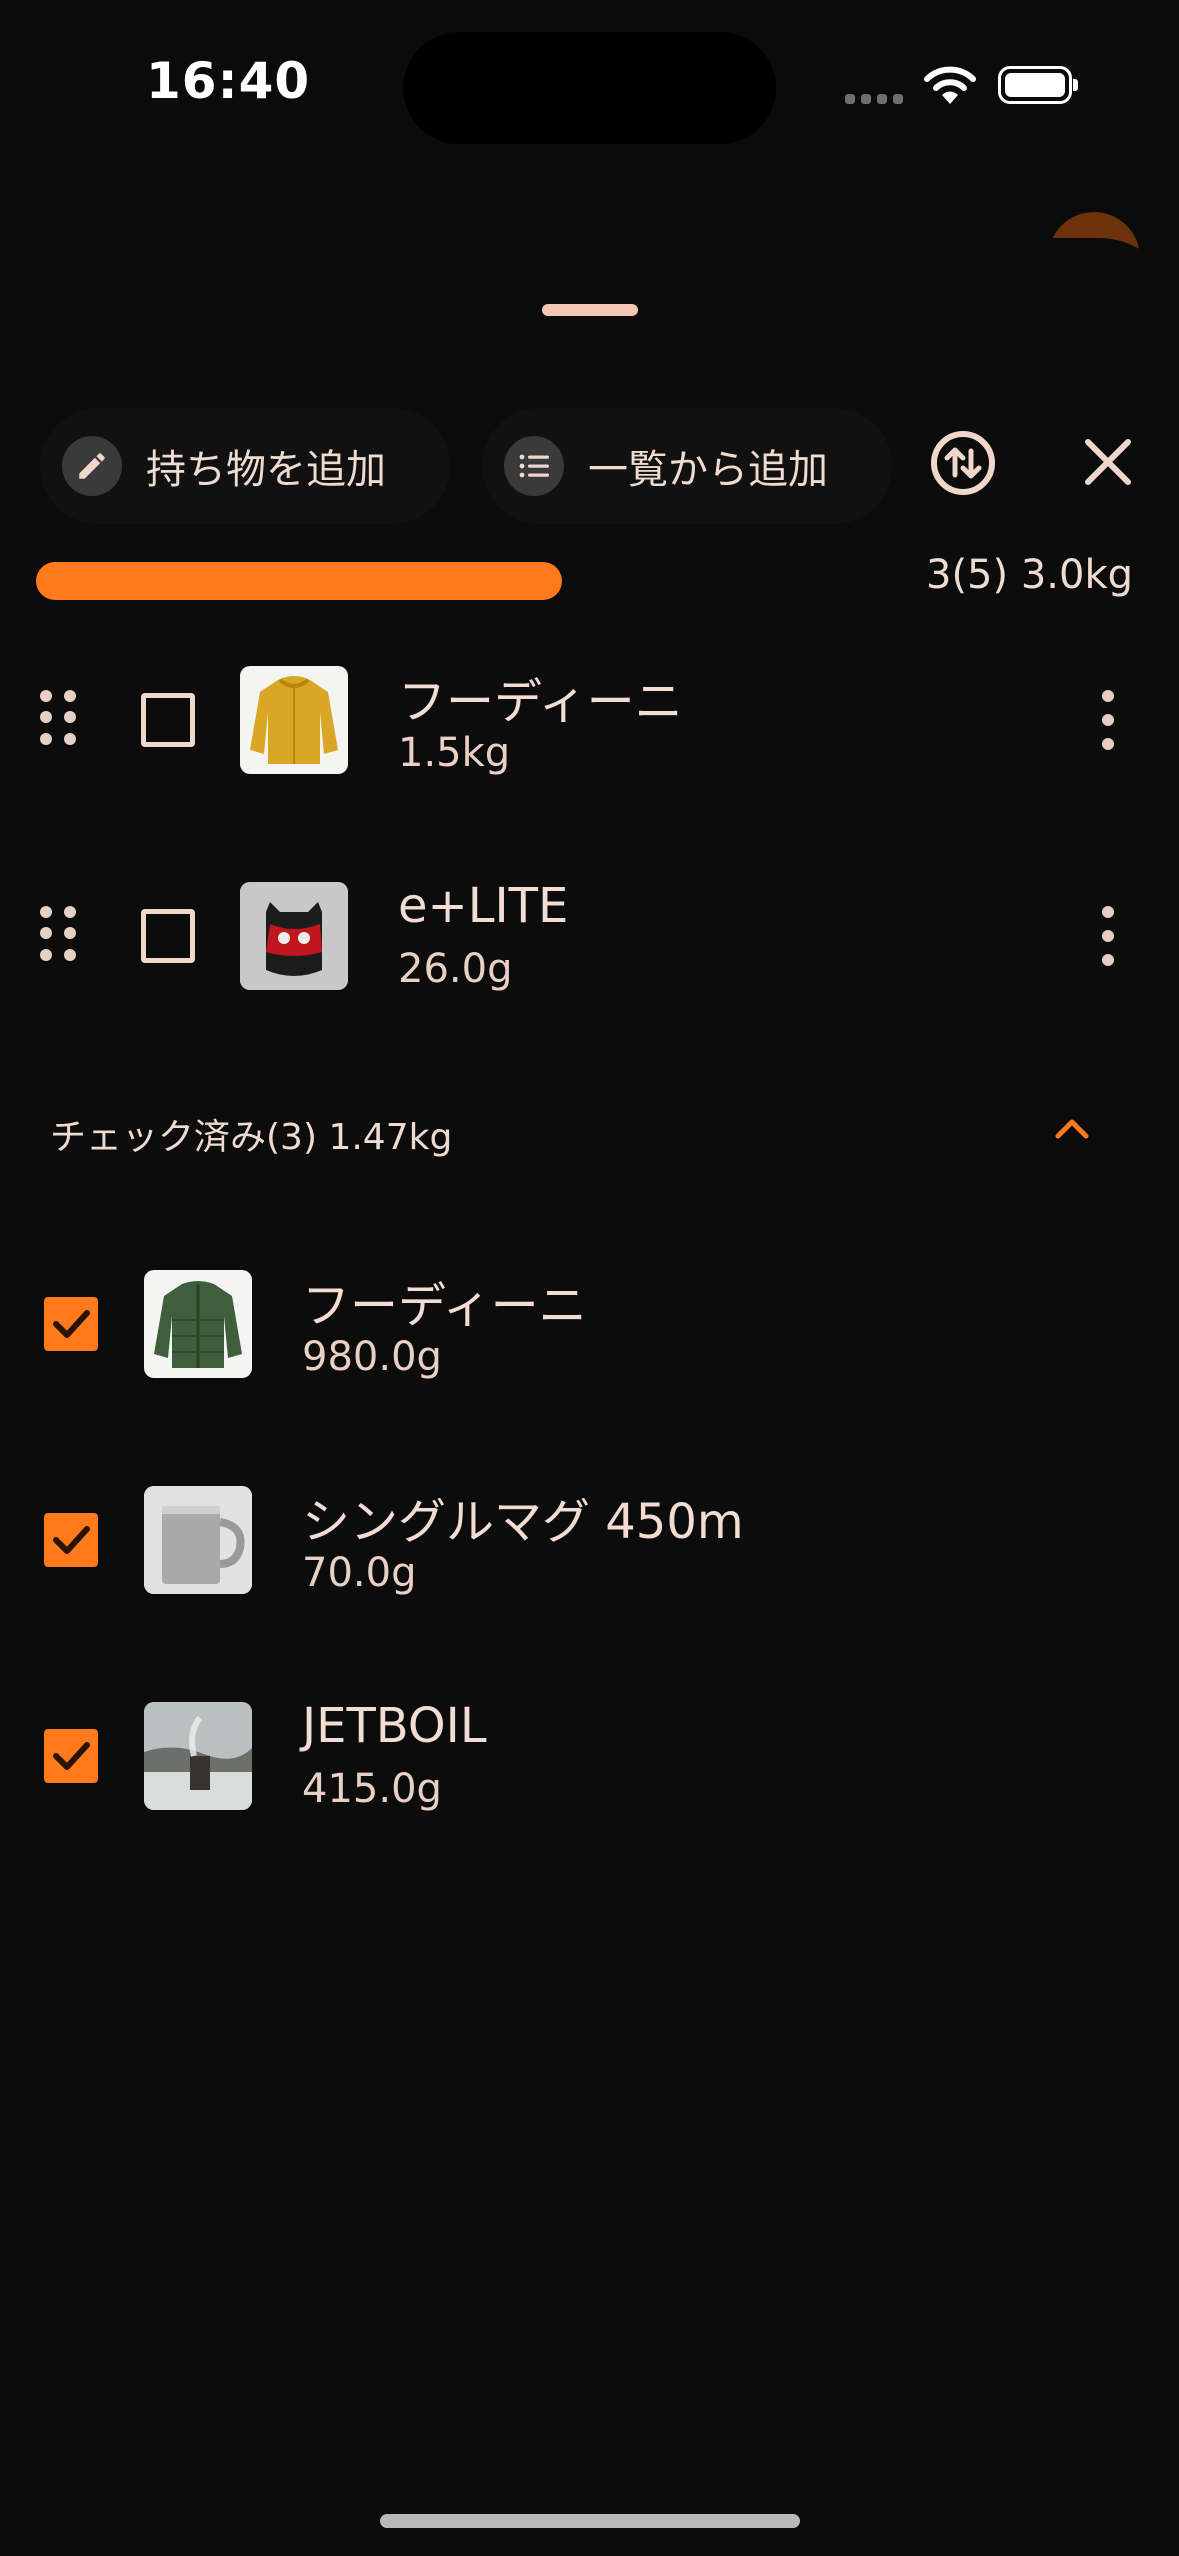 The width and height of the screenshot is (1179, 2556). Describe the element at coordinates (1029, 575) in the screenshot. I see `progress-summary: 3(5) 3.0kg` at that location.